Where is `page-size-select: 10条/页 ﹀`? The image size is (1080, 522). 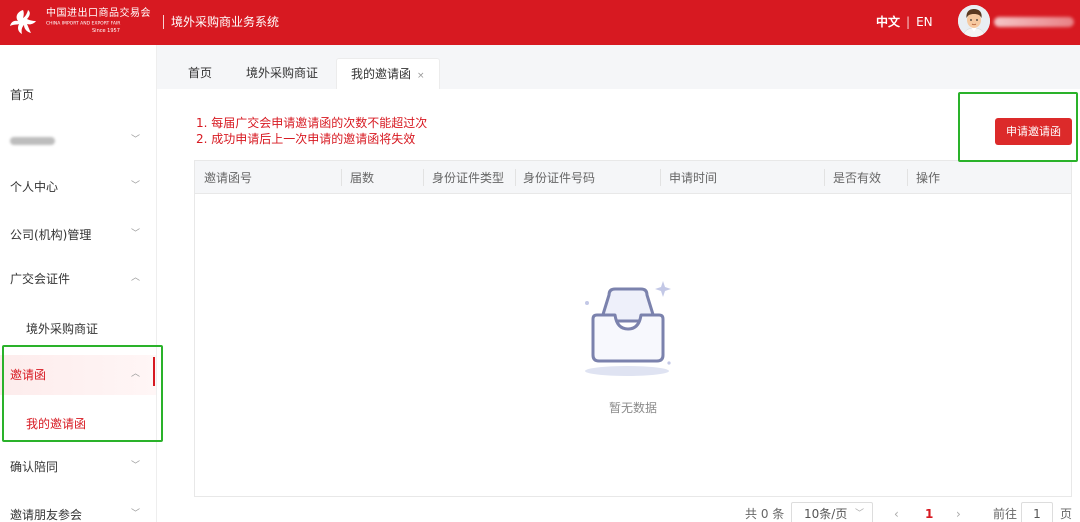 page-size-select: 10条/页 ﹀ is located at coordinates (832, 512).